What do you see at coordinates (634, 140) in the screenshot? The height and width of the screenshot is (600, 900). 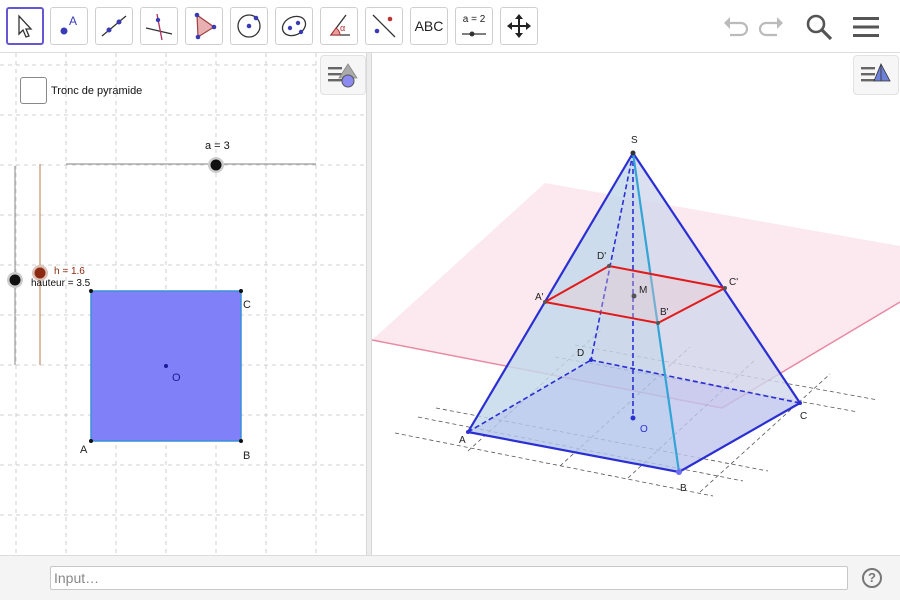 I see `label-s: S` at bounding box center [634, 140].